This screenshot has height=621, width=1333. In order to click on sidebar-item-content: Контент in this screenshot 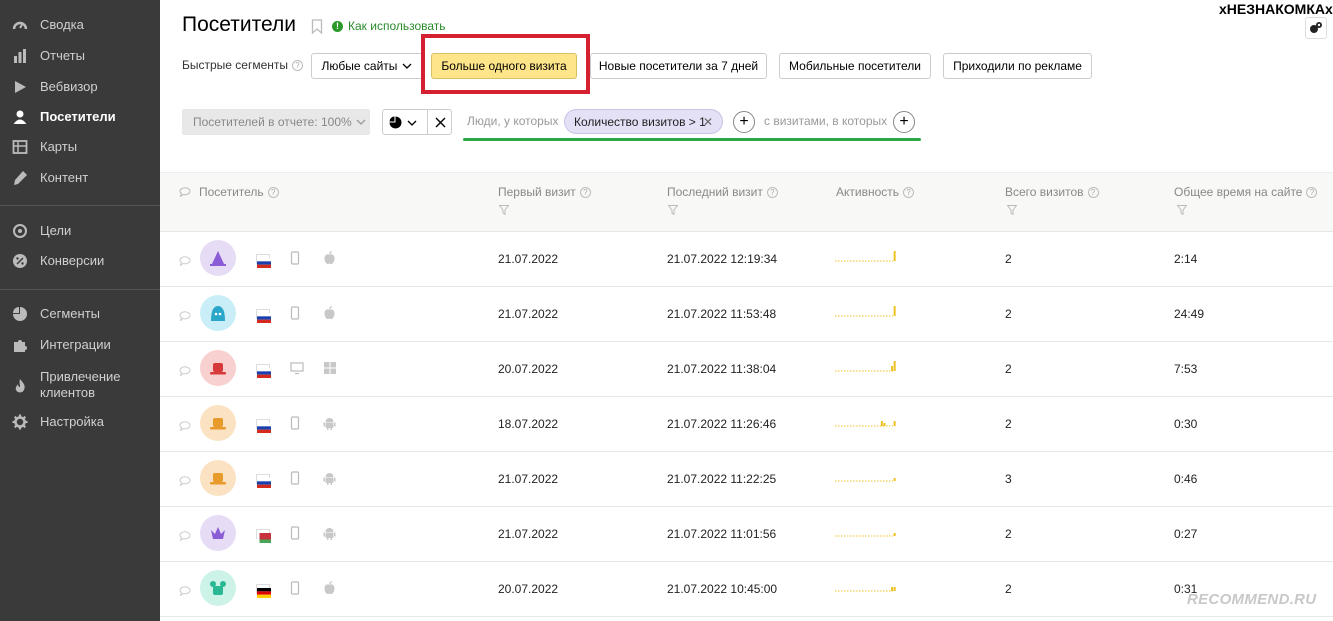, I will do `click(80, 178)`.